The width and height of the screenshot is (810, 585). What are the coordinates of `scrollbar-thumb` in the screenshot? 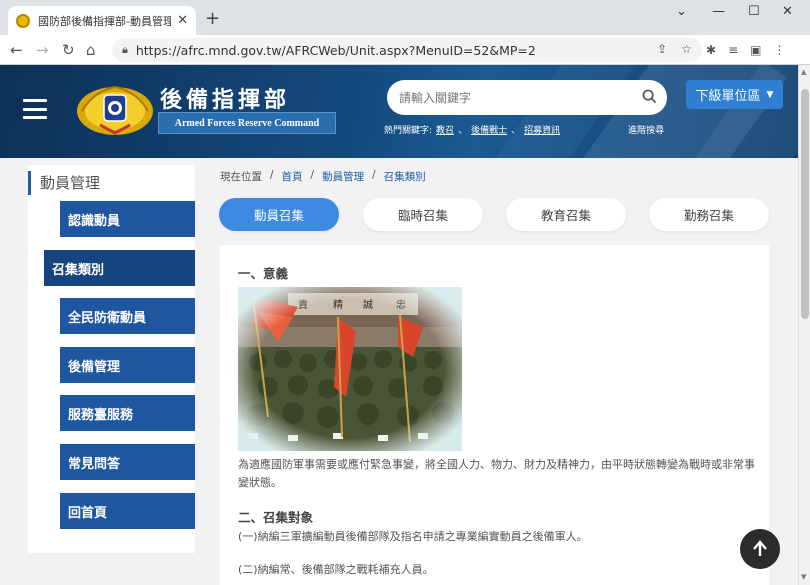 It's located at (805, 204).